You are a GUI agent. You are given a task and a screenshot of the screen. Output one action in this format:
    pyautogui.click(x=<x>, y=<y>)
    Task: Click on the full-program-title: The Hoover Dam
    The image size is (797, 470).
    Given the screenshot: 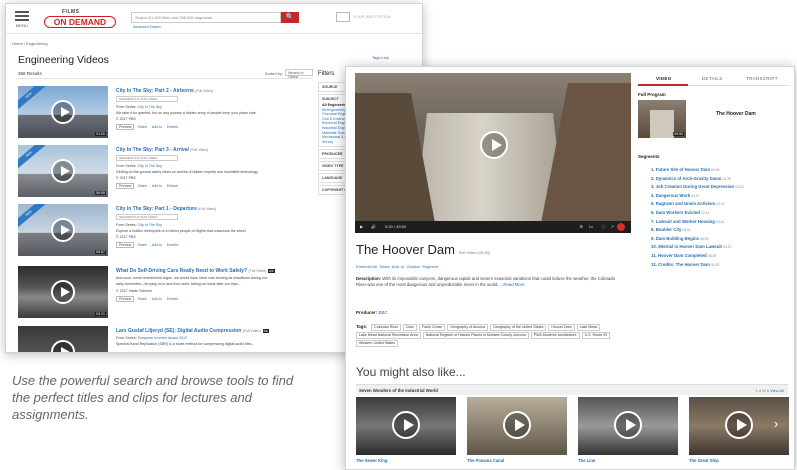 What is the action you would take?
    pyautogui.click(x=736, y=114)
    